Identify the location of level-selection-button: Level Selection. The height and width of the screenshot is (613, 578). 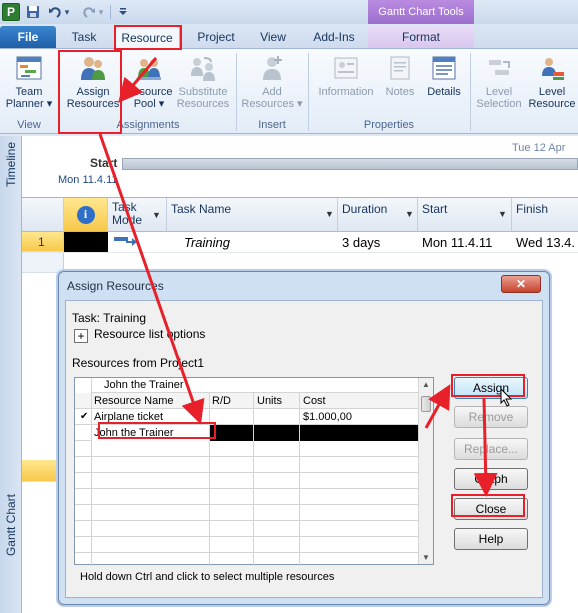
(499, 81).